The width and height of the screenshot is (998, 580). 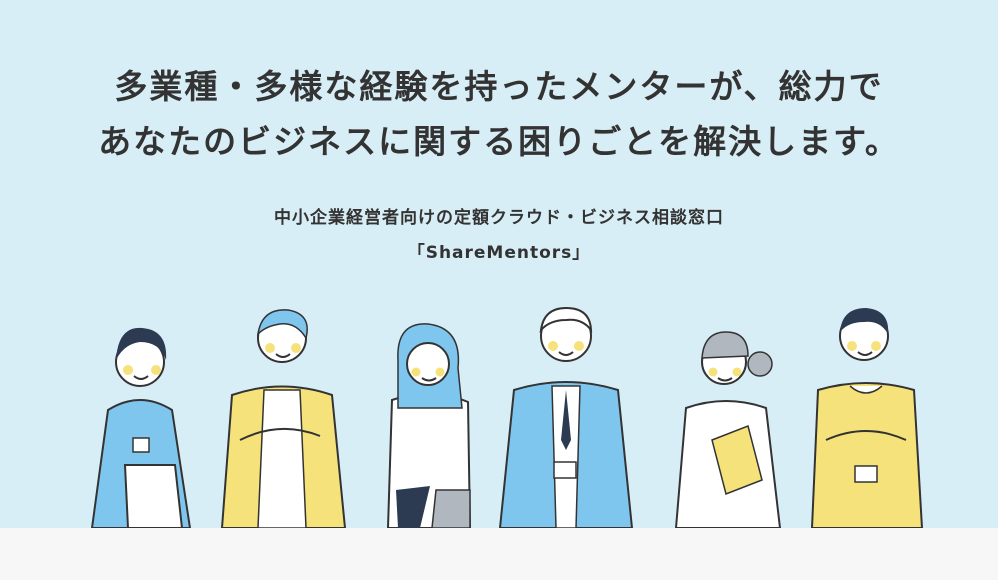 I want to click on hero-headline-line1: 多業種・多様な経験を持ったメンターが、総力で, so click(x=499, y=86).